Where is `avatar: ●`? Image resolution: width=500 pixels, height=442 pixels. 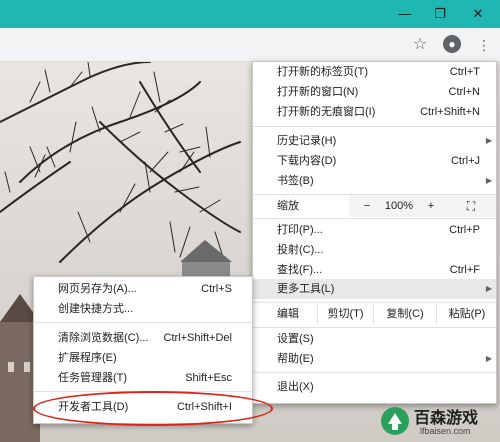
avatar: ● is located at coordinates (452, 44).